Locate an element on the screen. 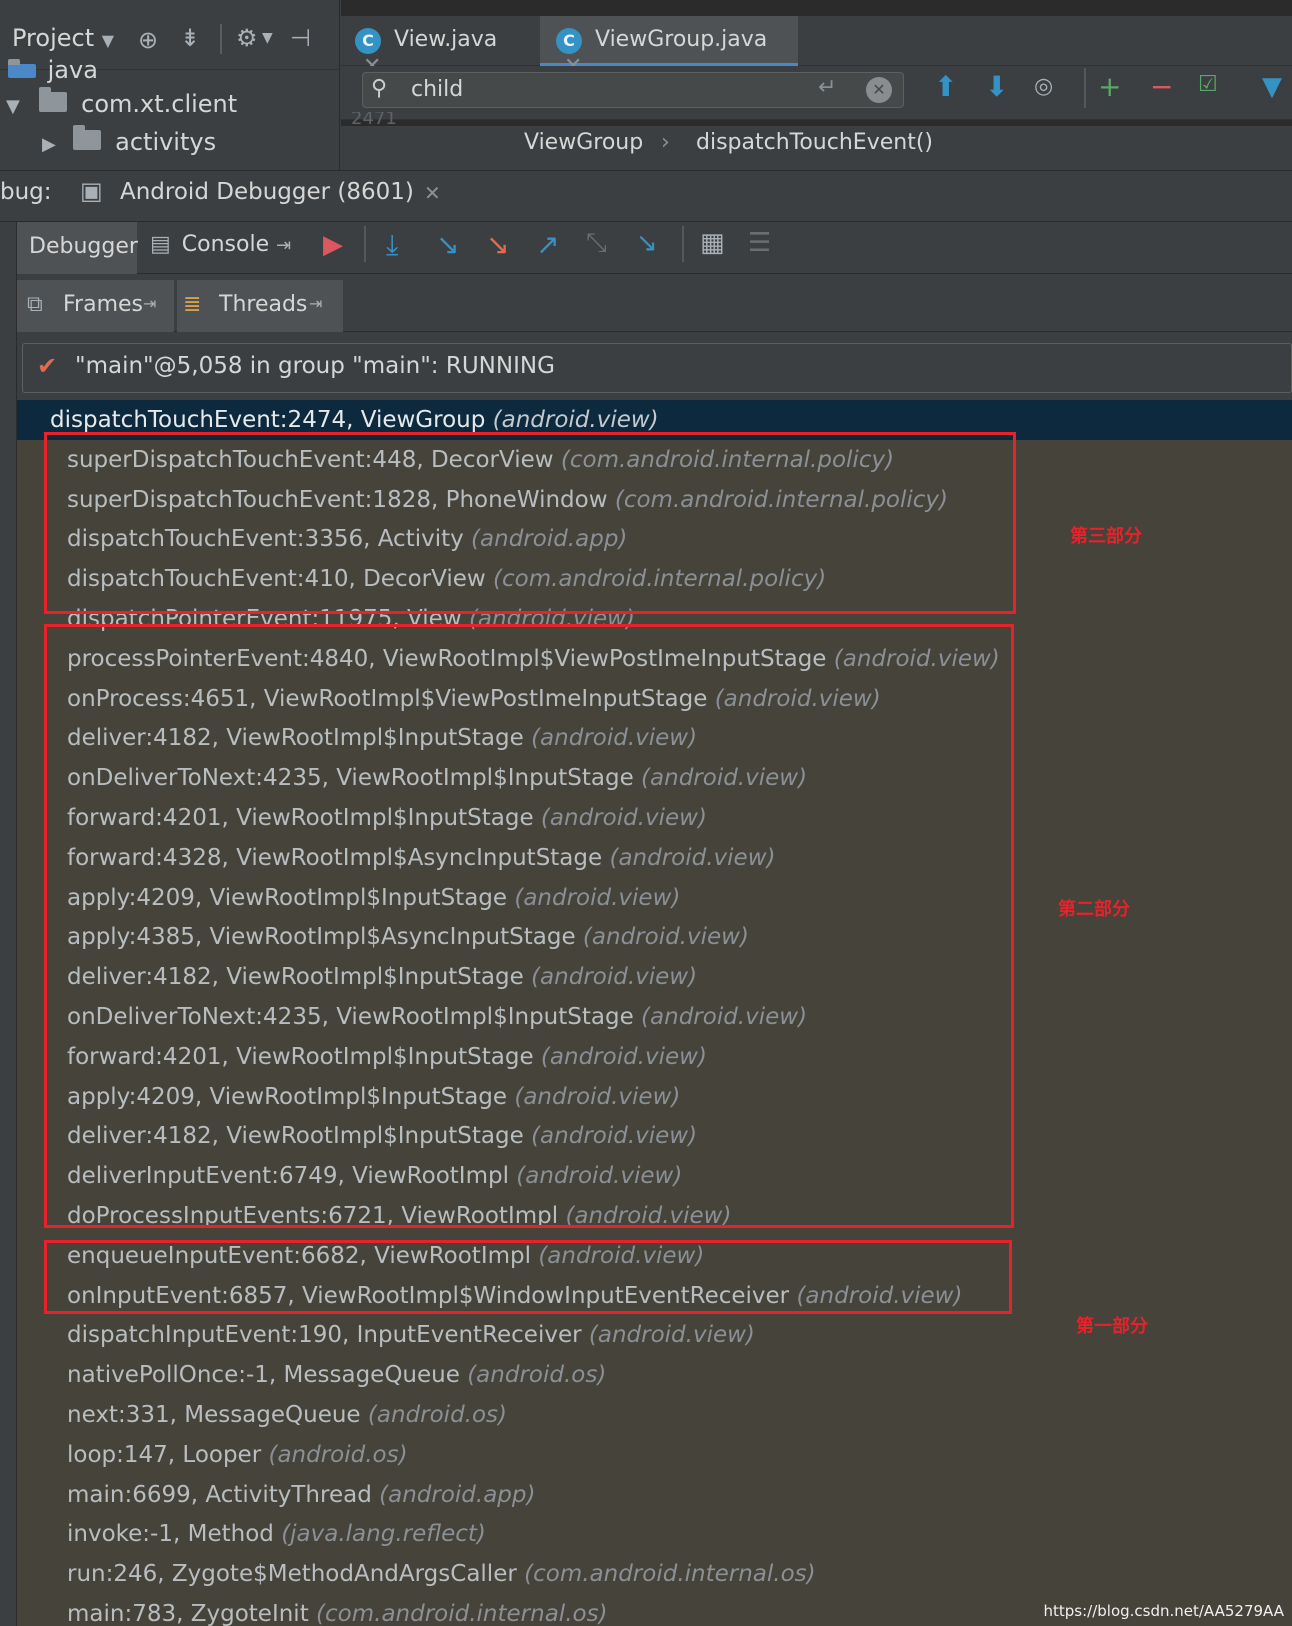  search-value: child is located at coordinates (437, 89).